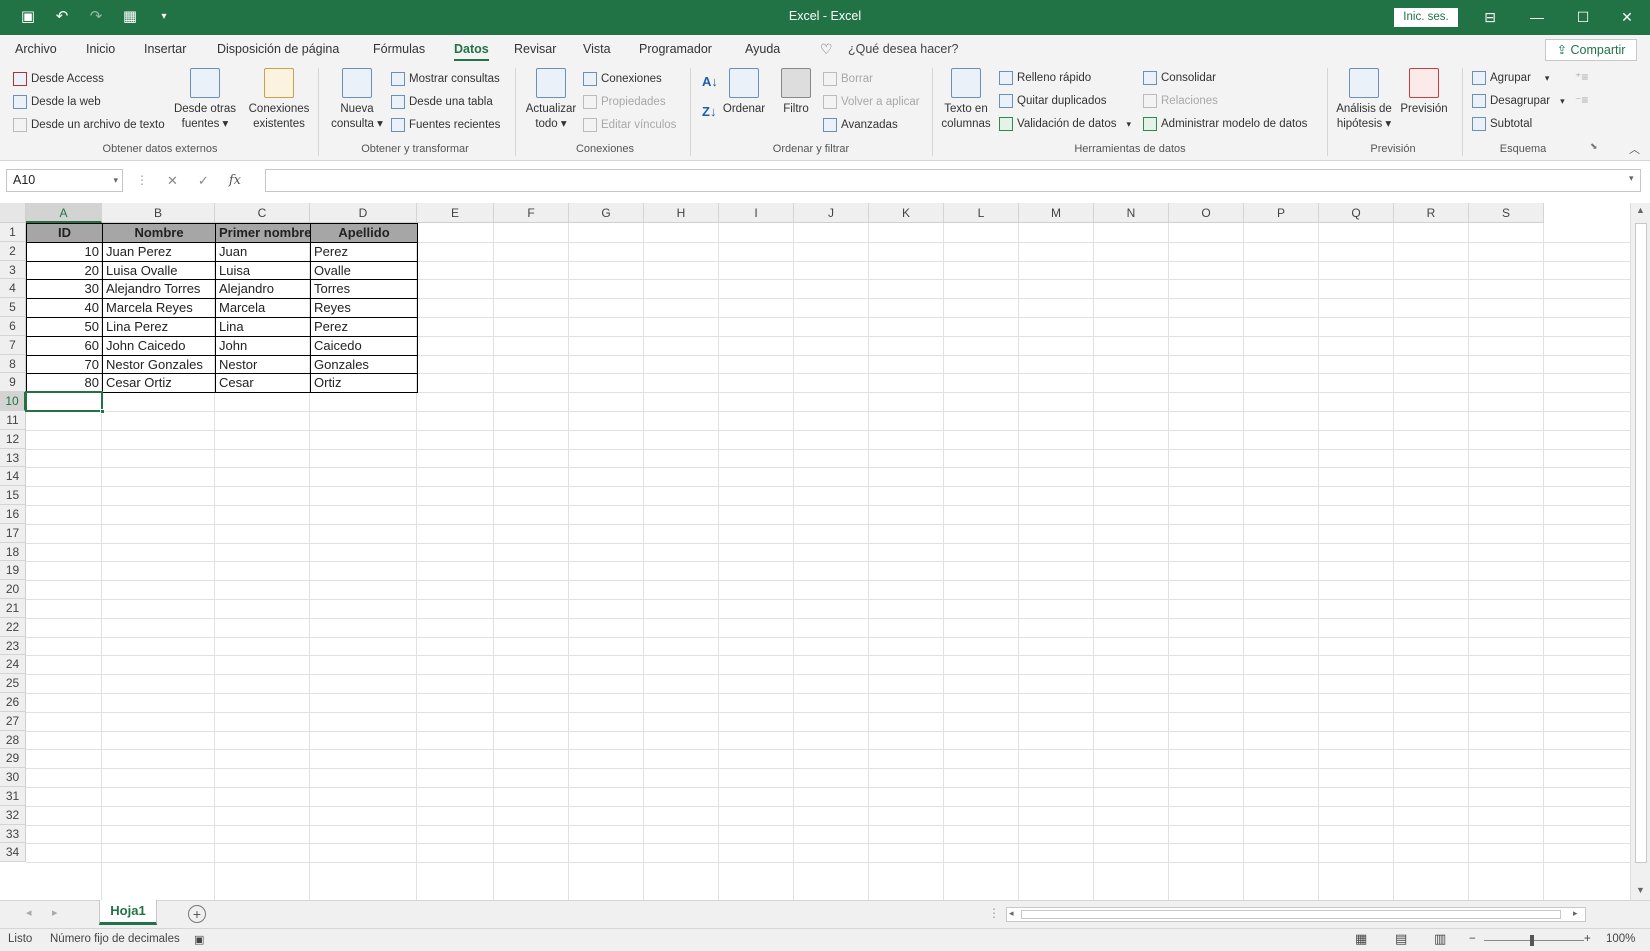  I want to click on dialog-launcher-icon: ⬊, so click(1594, 146).